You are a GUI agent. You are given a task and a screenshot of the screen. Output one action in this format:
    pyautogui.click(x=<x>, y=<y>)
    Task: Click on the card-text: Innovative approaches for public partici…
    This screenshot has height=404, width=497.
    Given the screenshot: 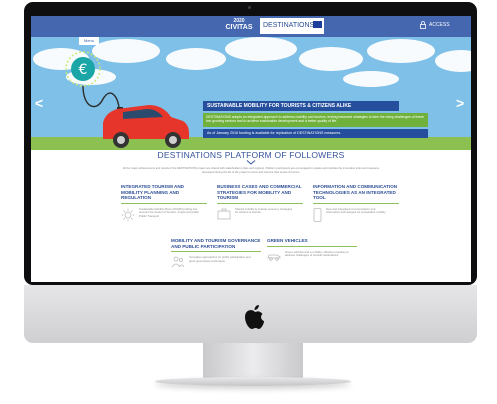 What is the action you would take?
    pyautogui.click(x=220, y=259)
    